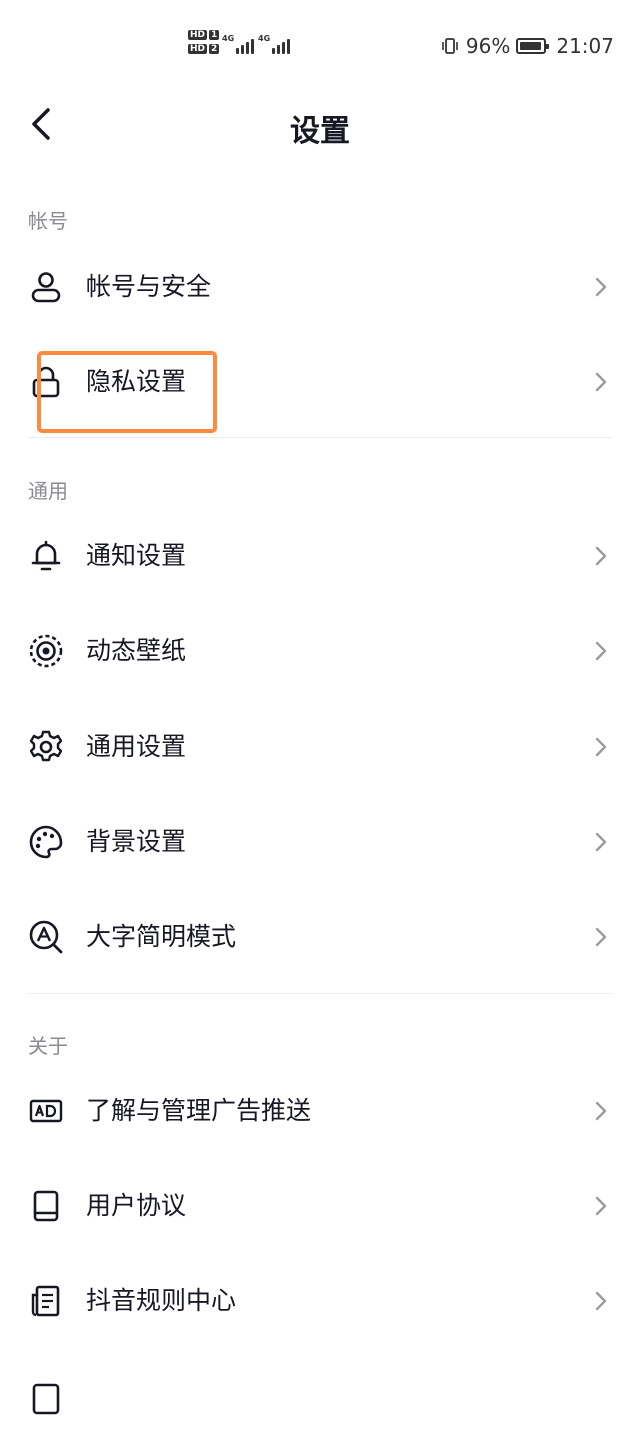 This screenshot has height=1442, width=640. I want to click on general-settings-row: 通用设置, so click(320, 747).